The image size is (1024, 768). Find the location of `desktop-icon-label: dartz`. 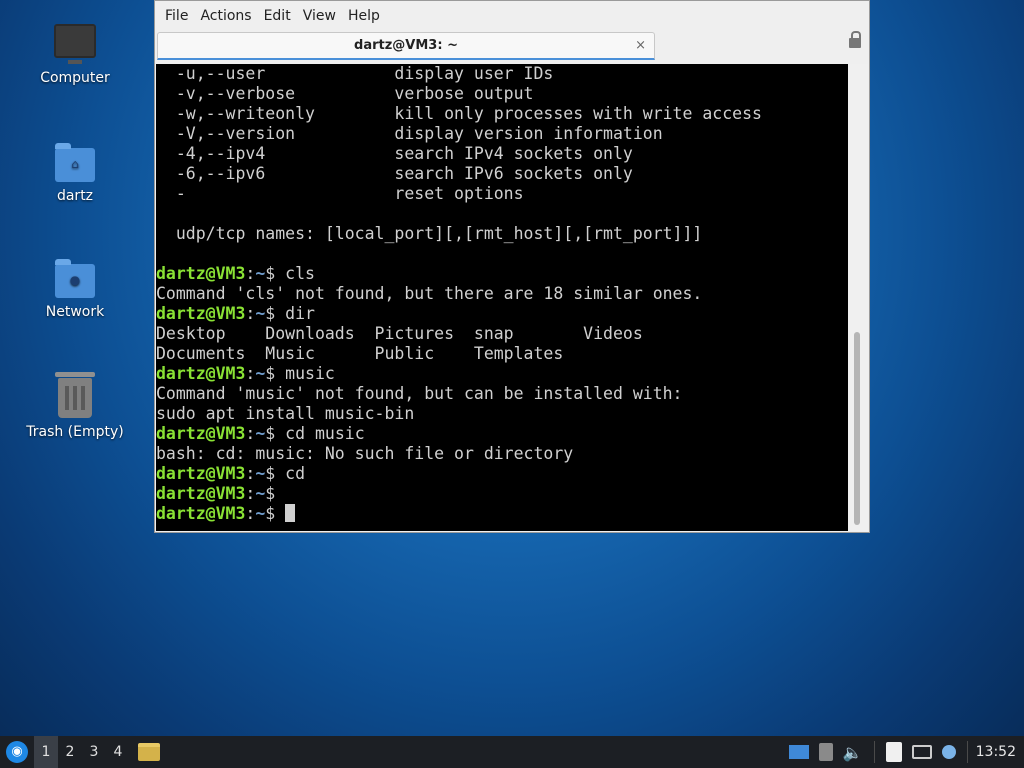

desktop-icon-label: dartz is located at coordinates (75, 196).